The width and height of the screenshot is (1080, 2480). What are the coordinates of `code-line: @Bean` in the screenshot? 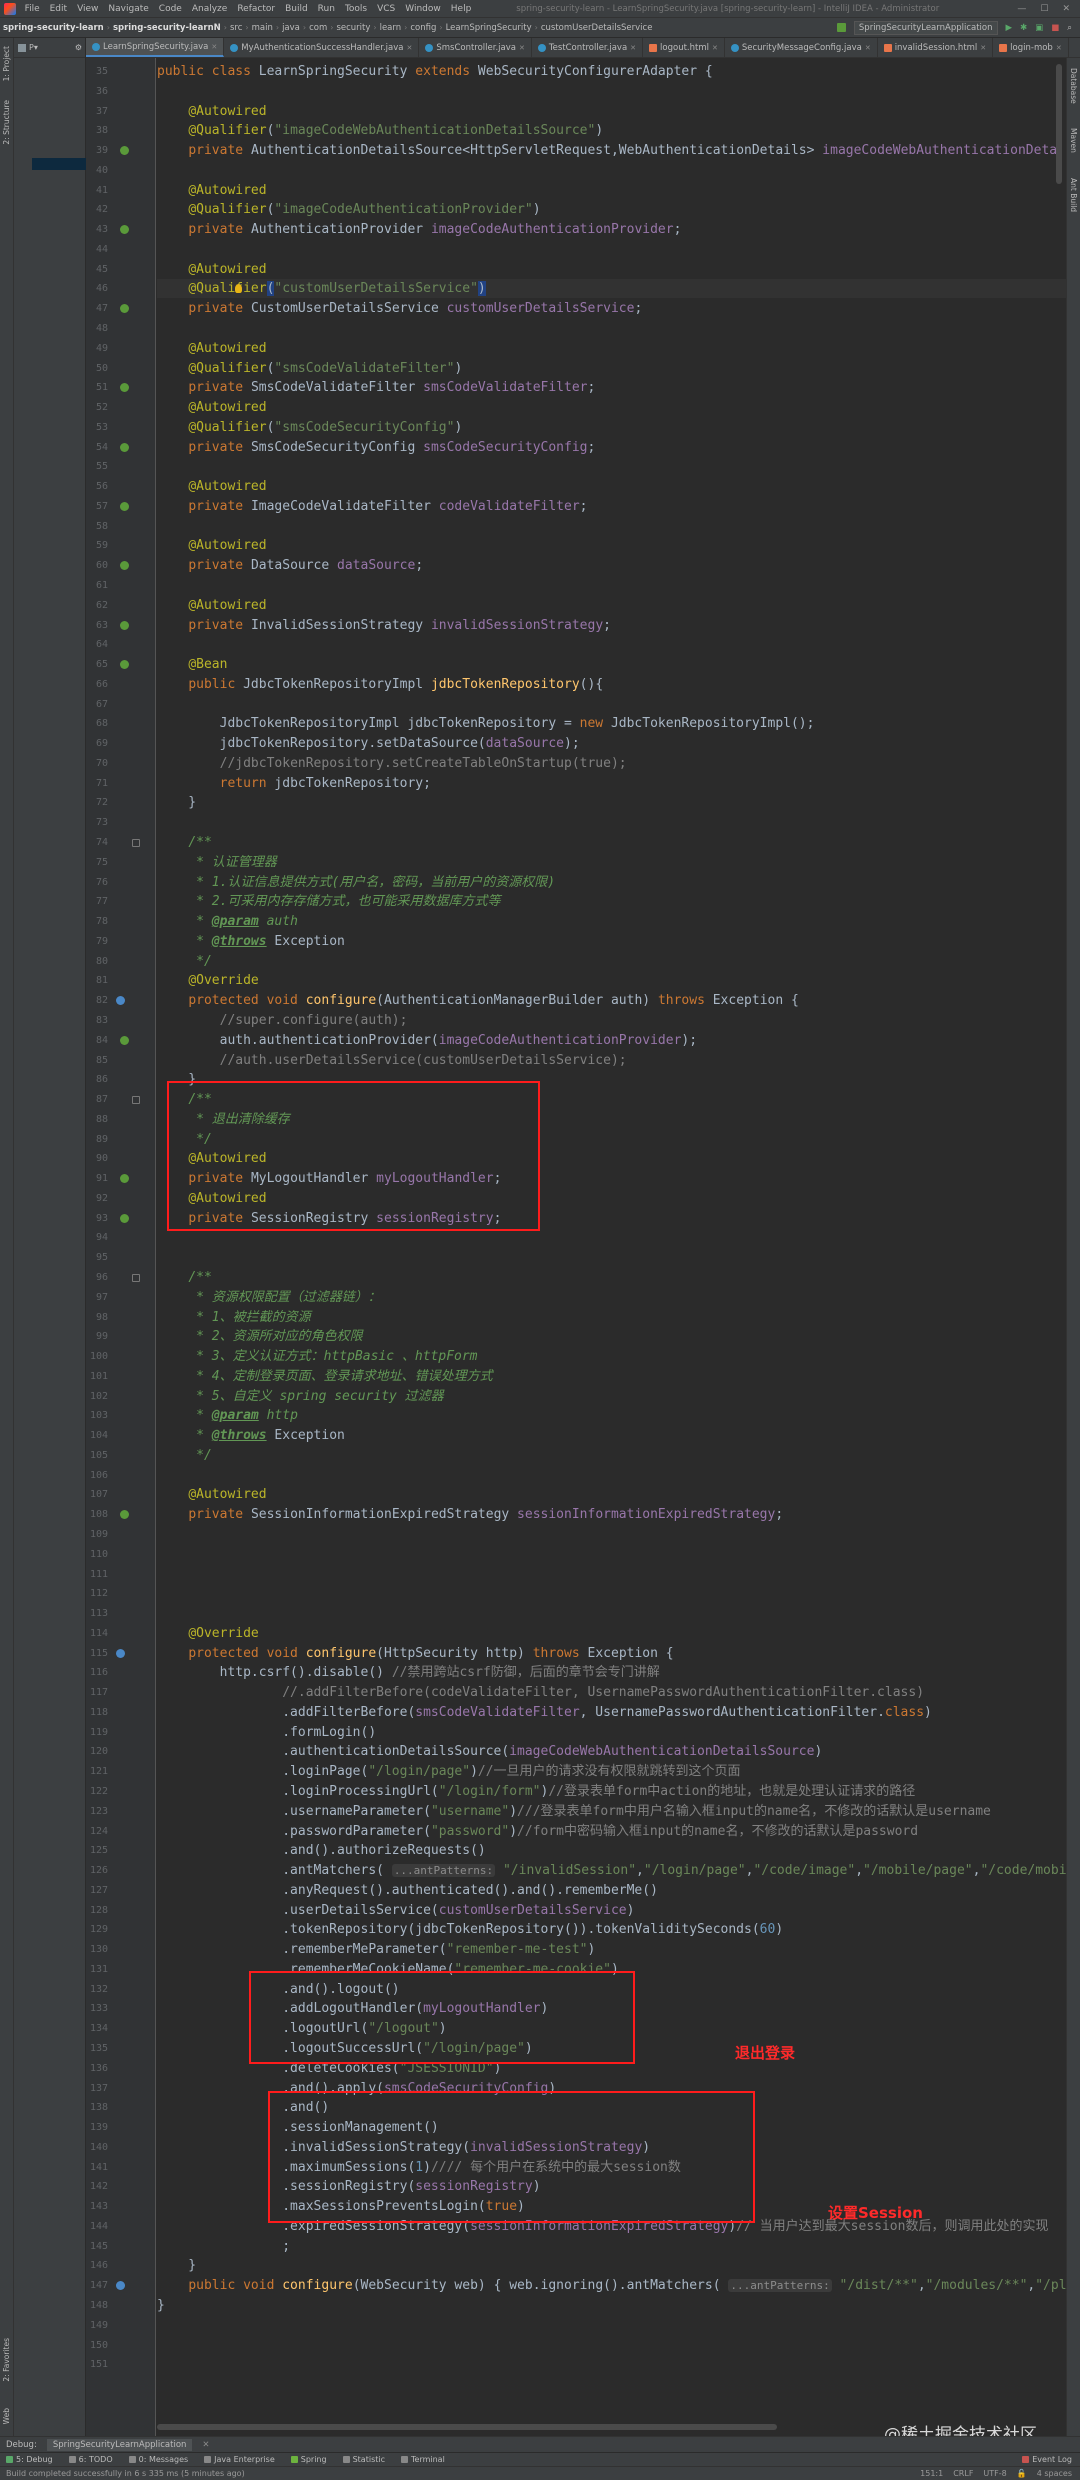 It's located at (192, 664).